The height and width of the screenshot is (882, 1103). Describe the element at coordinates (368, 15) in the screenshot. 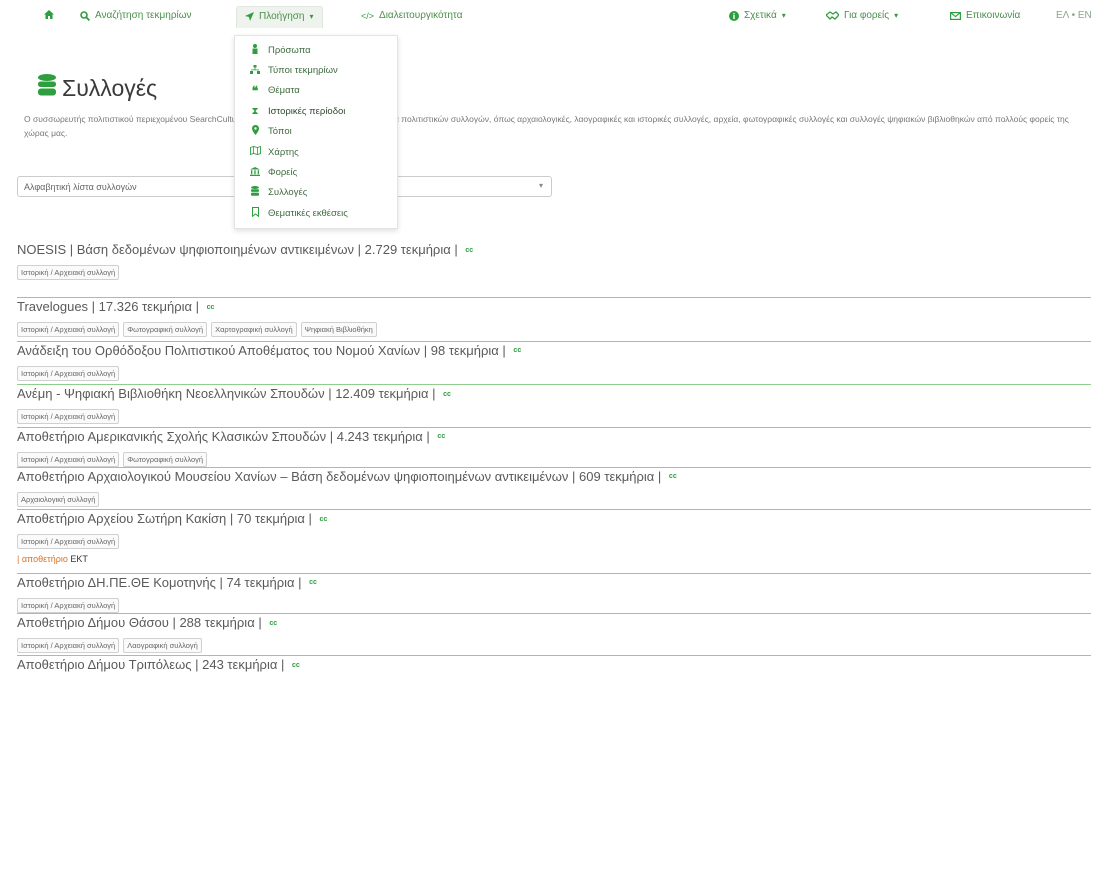

I see `code-icon: </>` at that location.